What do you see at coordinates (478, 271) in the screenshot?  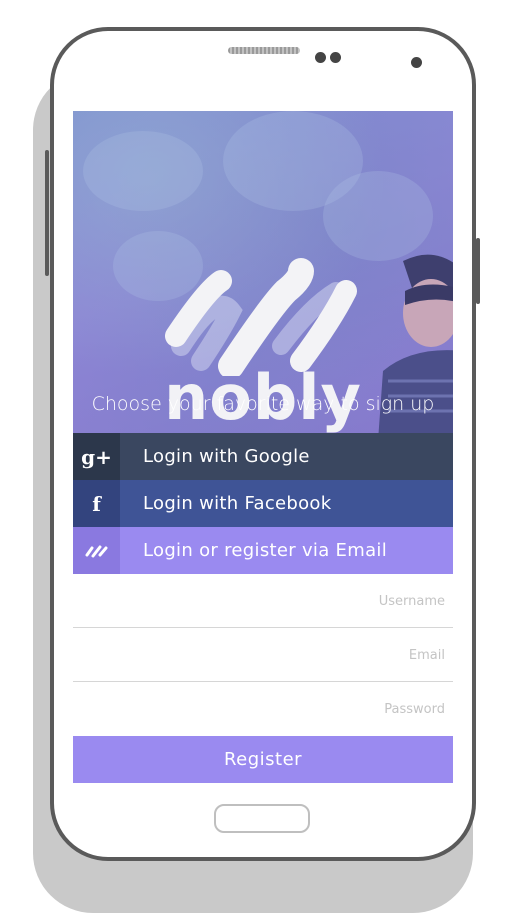 I see `power-button` at bounding box center [478, 271].